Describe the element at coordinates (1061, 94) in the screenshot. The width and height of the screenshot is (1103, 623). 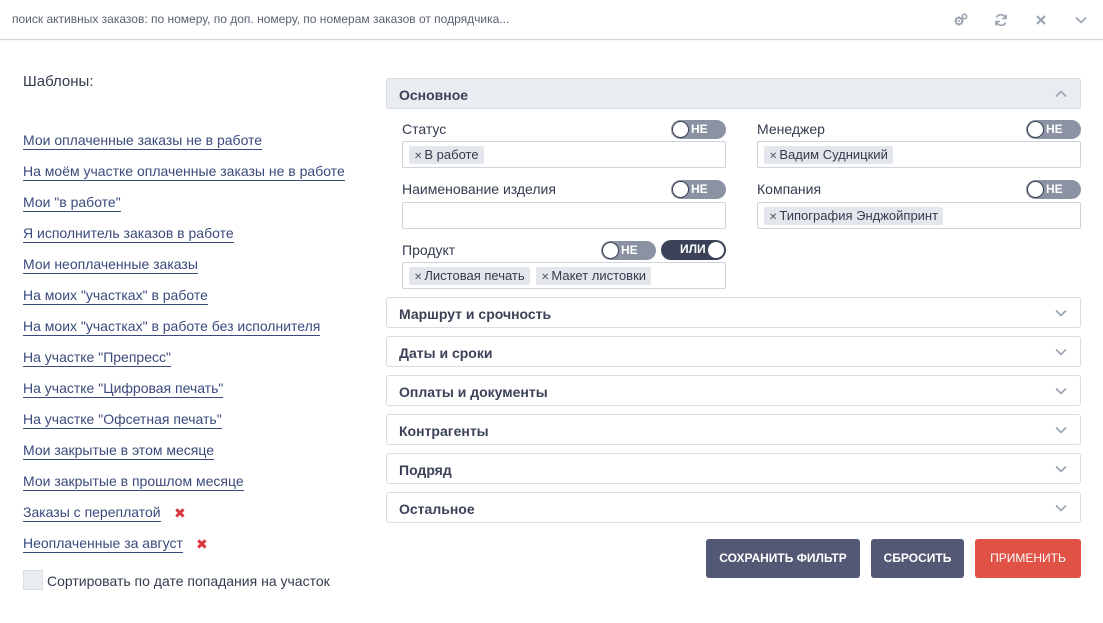
I see `chevron-up-icon` at that location.